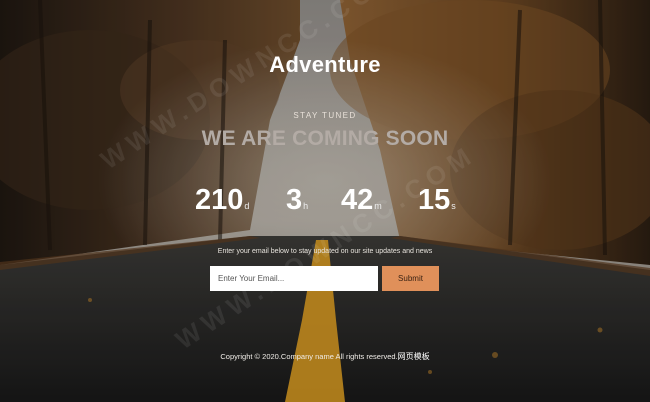 Image resolution: width=650 pixels, height=402 pixels. I want to click on subscribe-form: Submit, so click(325, 279).